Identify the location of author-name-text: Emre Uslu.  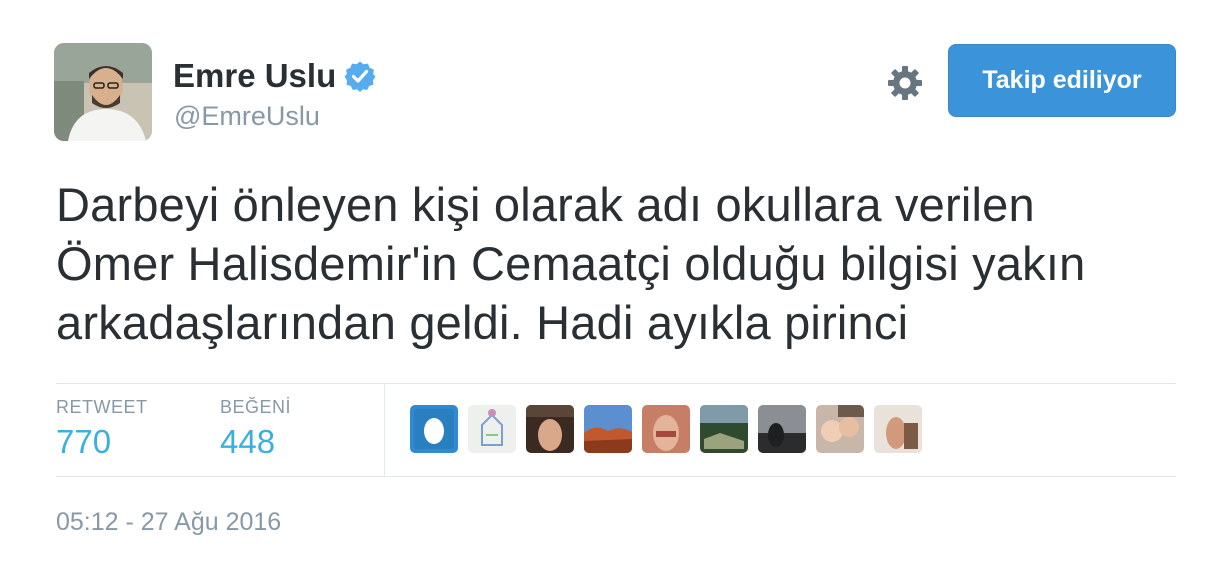
(254, 76).